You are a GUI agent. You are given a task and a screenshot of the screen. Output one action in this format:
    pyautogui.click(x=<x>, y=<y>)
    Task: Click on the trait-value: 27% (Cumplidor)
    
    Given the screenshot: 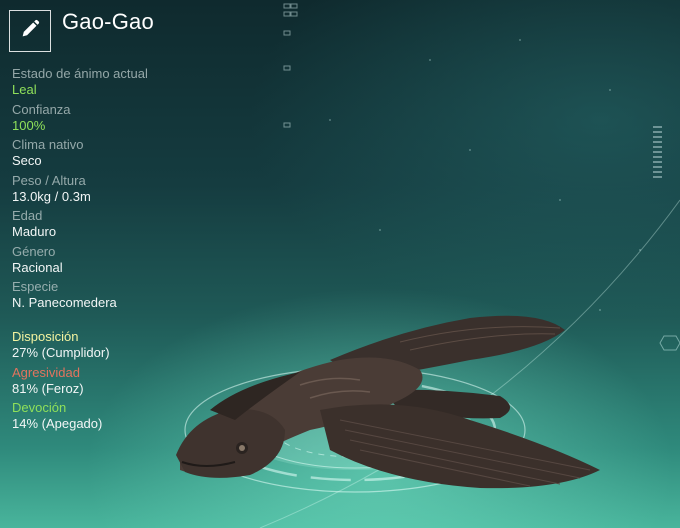 What is the action you would take?
    pyautogui.click(x=61, y=352)
    